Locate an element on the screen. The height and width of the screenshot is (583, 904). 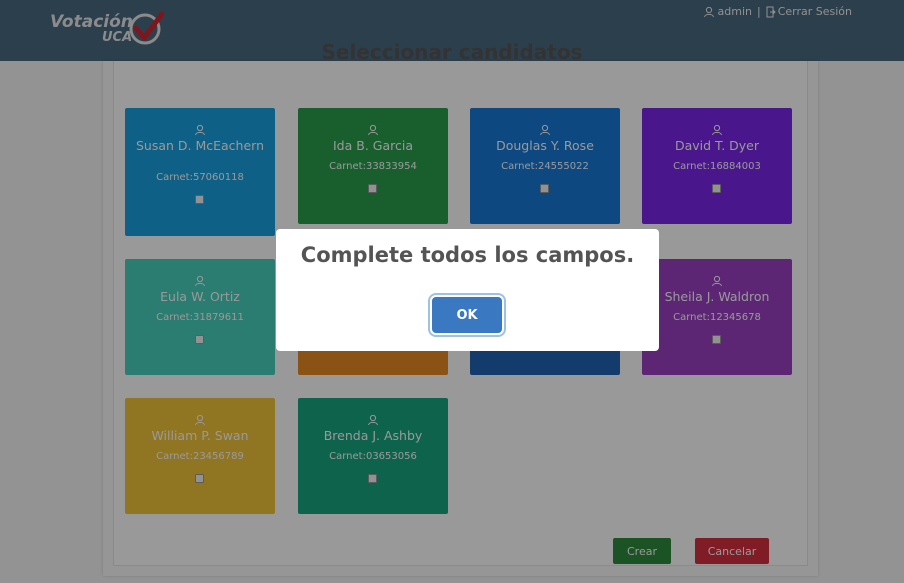
alert-message: Complete todos los campos. is located at coordinates (467, 255).